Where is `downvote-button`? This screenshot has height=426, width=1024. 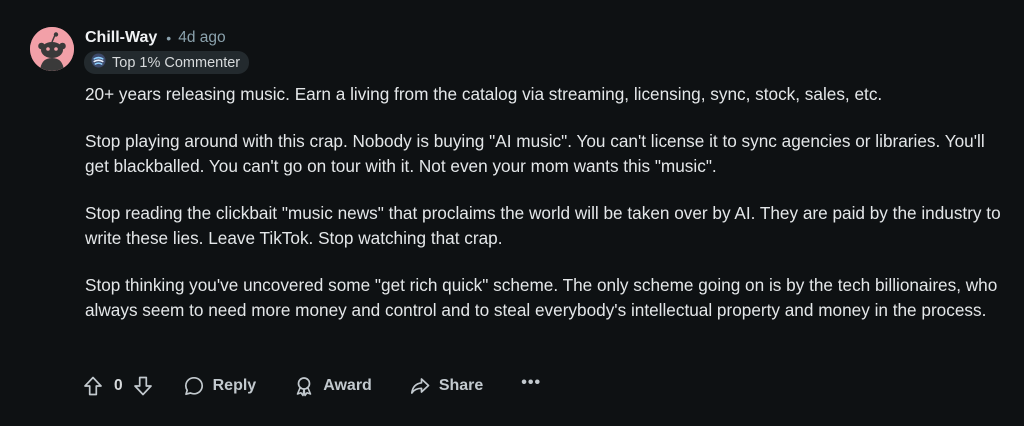
downvote-button is located at coordinates (143, 386).